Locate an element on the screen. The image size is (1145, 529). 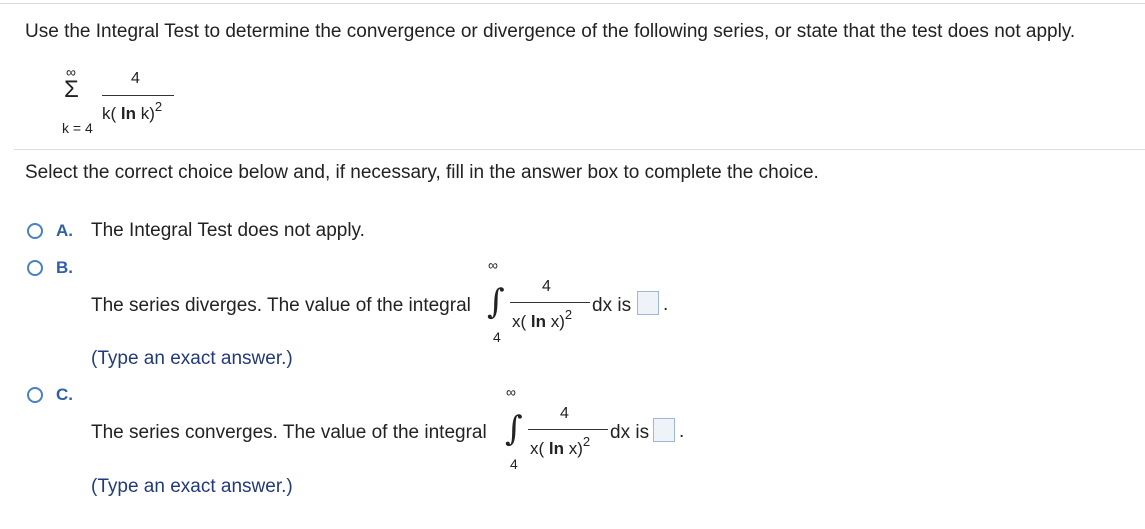
series-denominator: k( ln k)2 is located at coordinates (132, 111).